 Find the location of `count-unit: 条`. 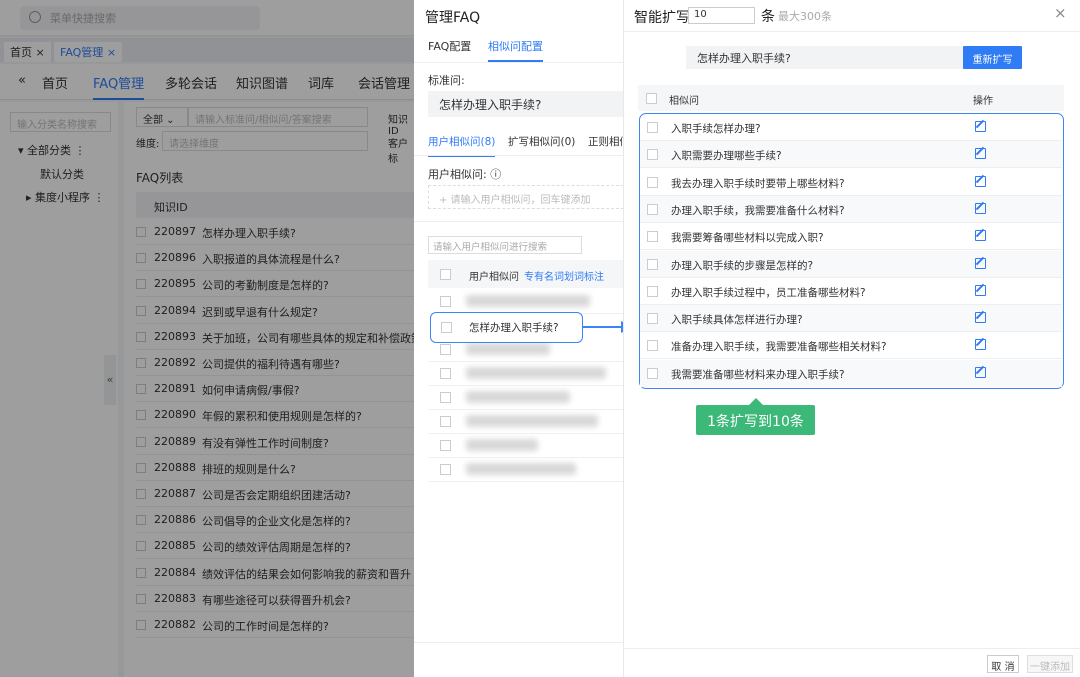

count-unit: 条 is located at coordinates (768, 17).